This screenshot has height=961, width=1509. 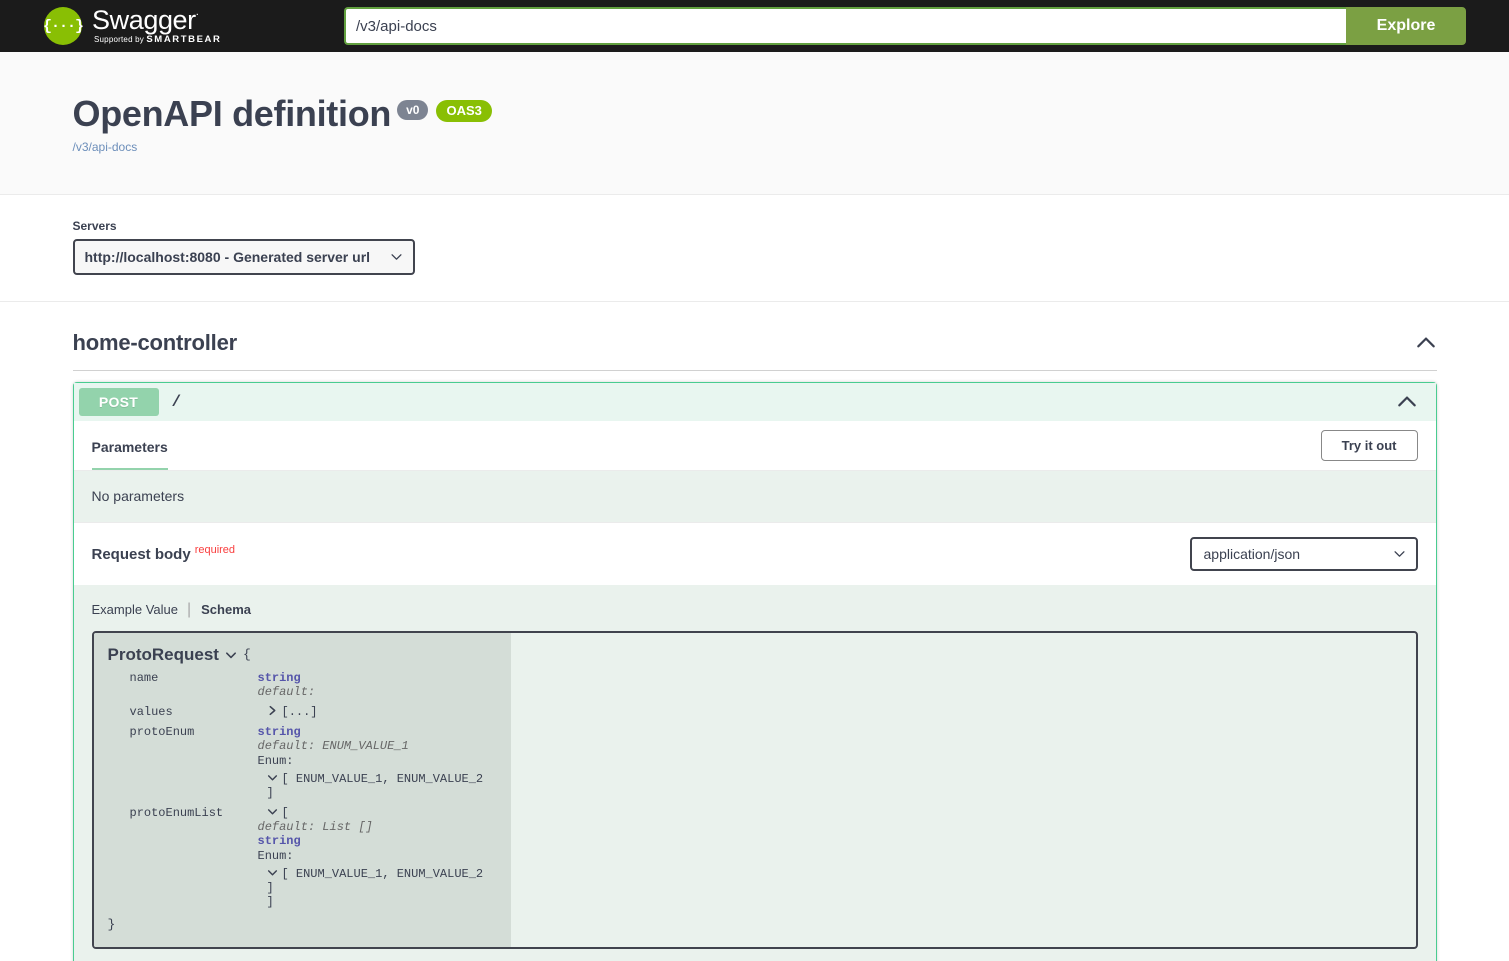 I want to click on swagger-logo: {···} Swagger. Supported by SMARTBEAR, so click(x=132, y=25).